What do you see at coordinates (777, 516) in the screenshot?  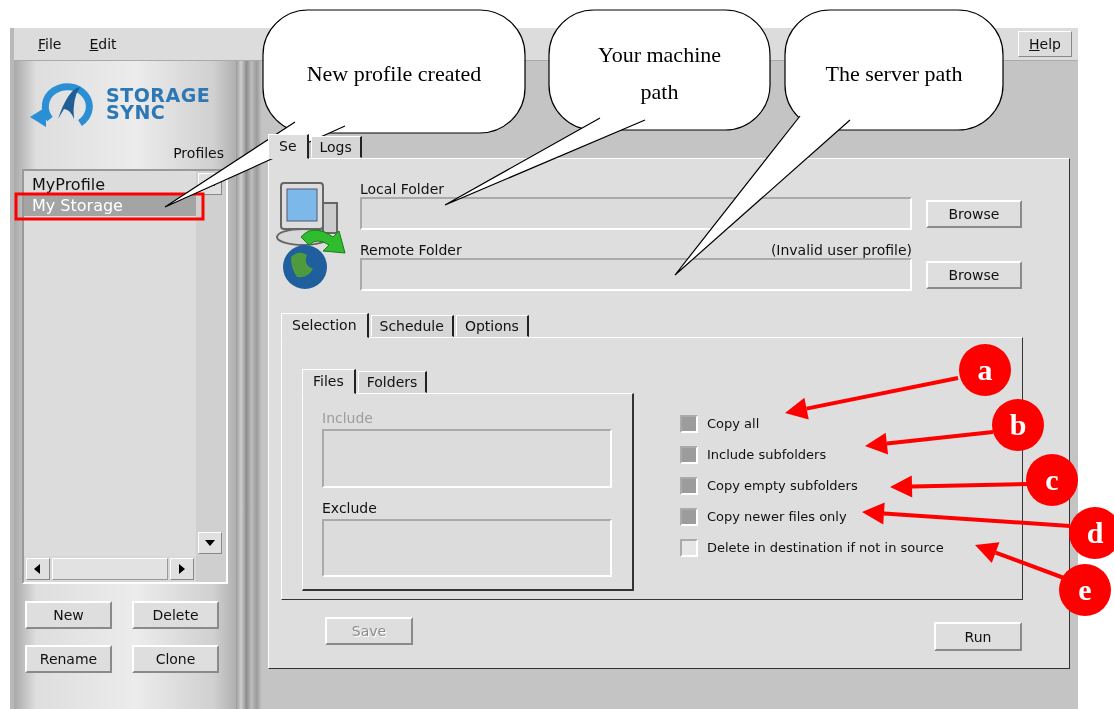 I see `checkbox-label: Copy newer files only` at bounding box center [777, 516].